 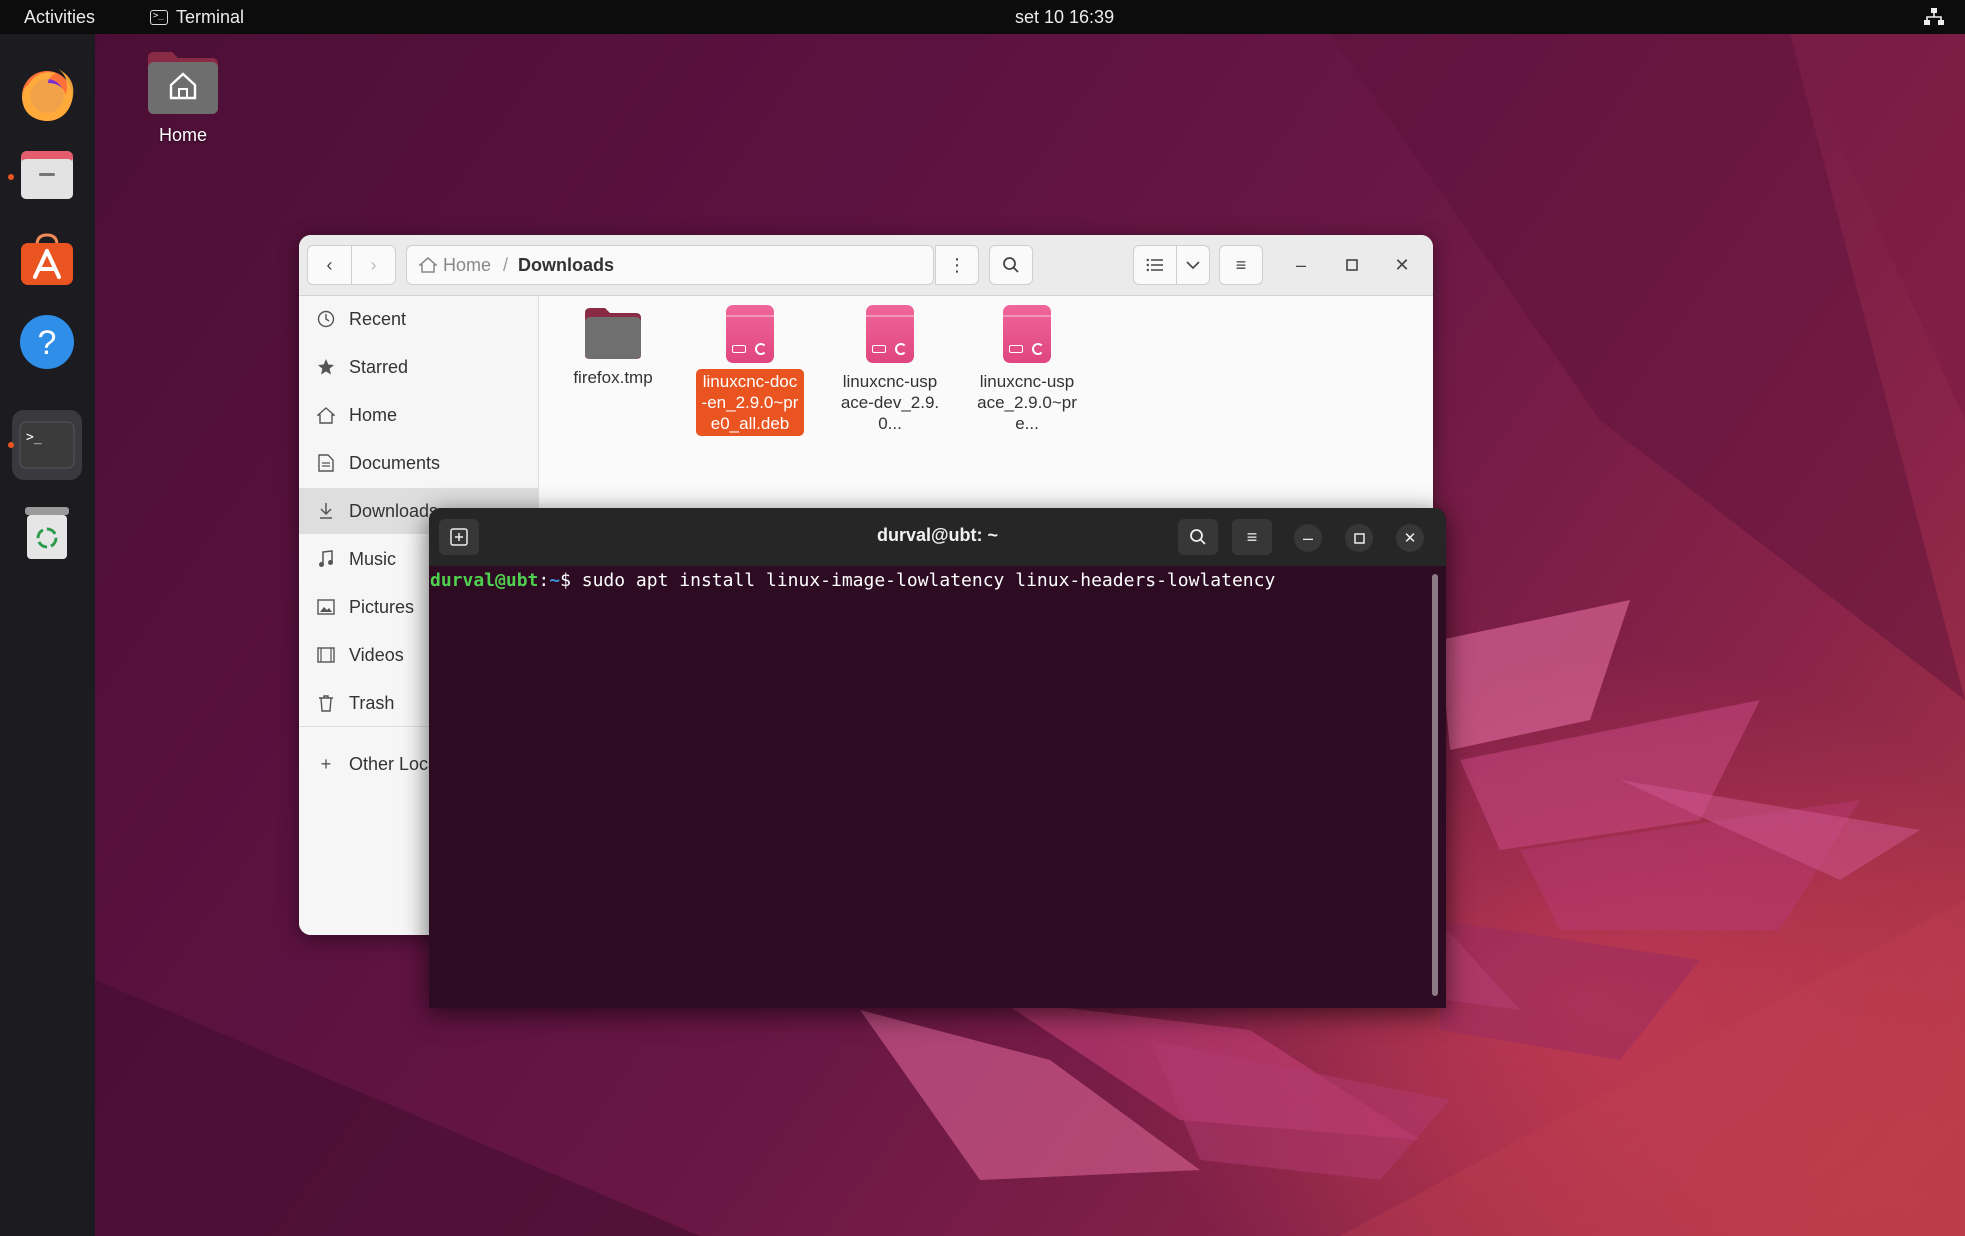 What do you see at coordinates (47, 94) in the screenshot?
I see `dock-firefox` at bounding box center [47, 94].